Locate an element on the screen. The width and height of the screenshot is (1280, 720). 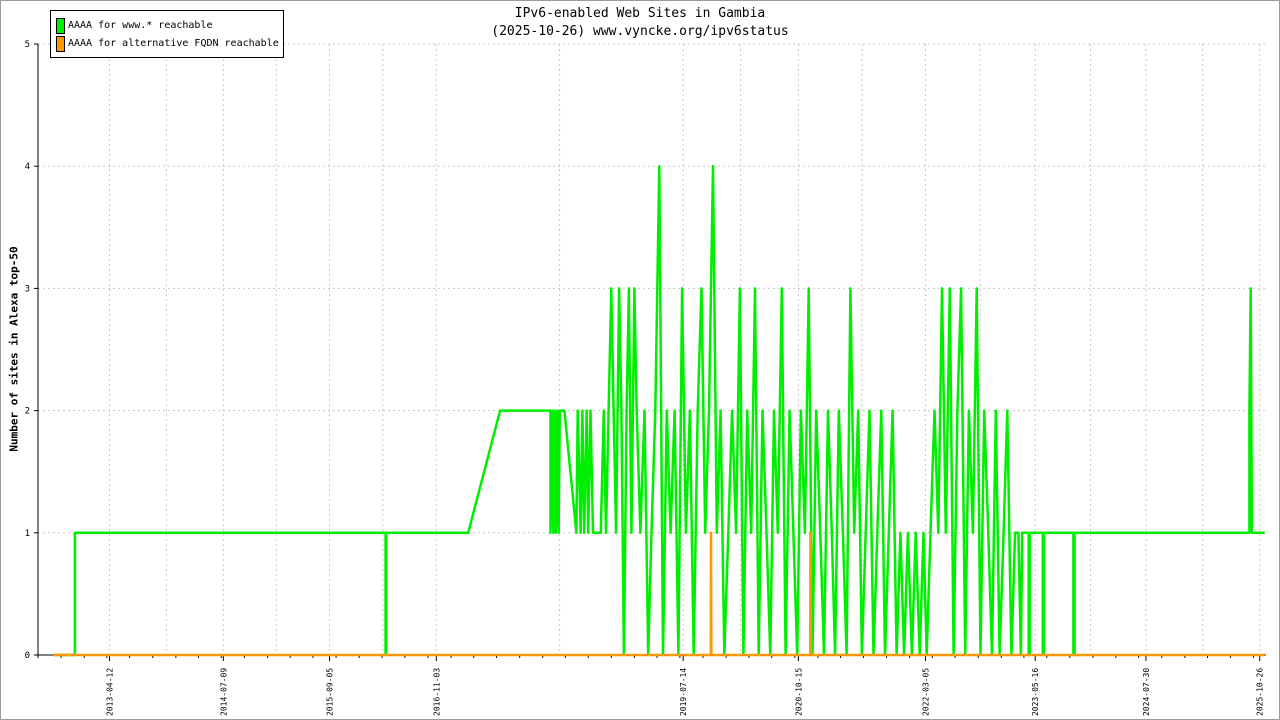
y-tick-label: 3 is located at coordinates (27, 289).